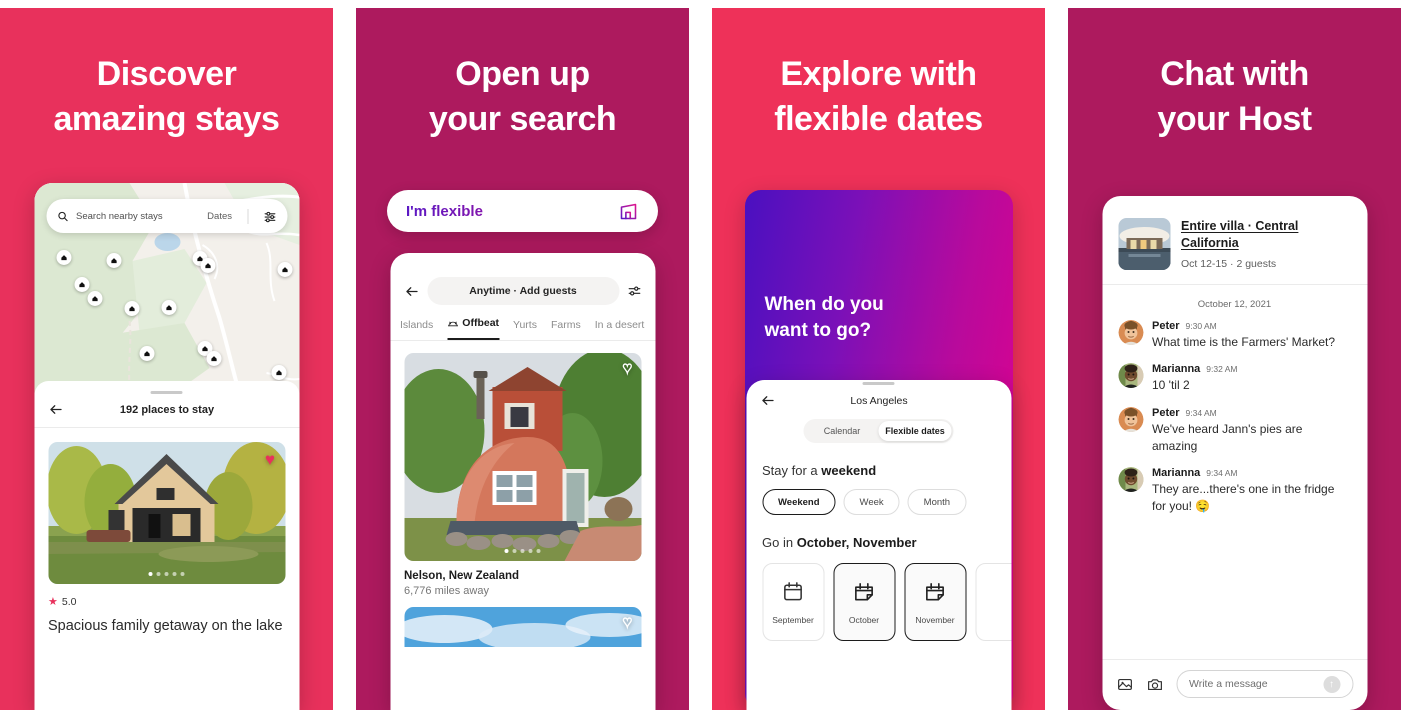 Image resolution: width=1424 pixels, height=710 pixels. I want to click on message-composer: Write a message ↑, so click(1234, 684).